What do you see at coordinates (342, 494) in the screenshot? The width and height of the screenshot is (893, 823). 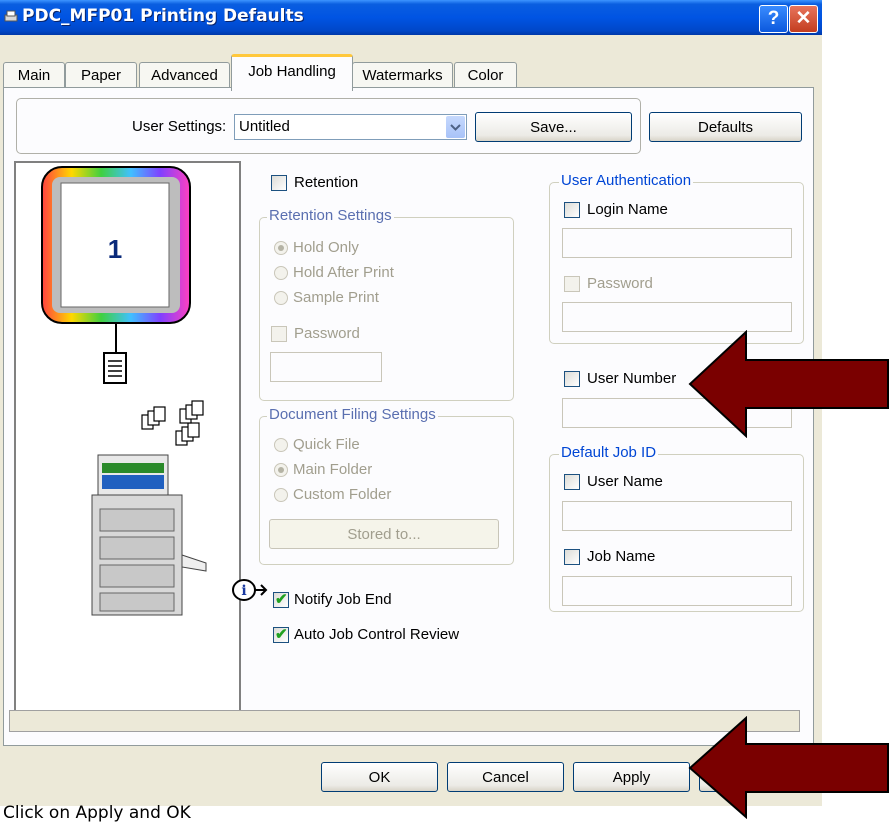 I see `custom-folder-label: Custom Folder` at bounding box center [342, 494].